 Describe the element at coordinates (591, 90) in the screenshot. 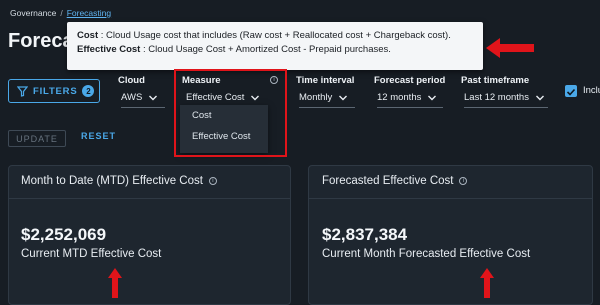

I see `include-label: Inclu` at that location.